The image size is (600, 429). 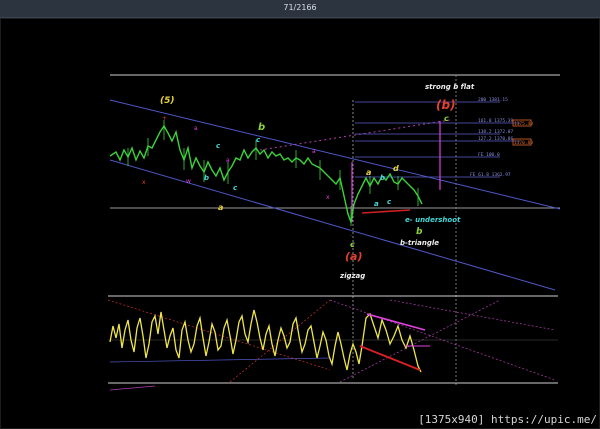 What do you see at coordinates (390, 358) in the screenshot?
I see `osc-red-line` at bounding box center [390, 358].